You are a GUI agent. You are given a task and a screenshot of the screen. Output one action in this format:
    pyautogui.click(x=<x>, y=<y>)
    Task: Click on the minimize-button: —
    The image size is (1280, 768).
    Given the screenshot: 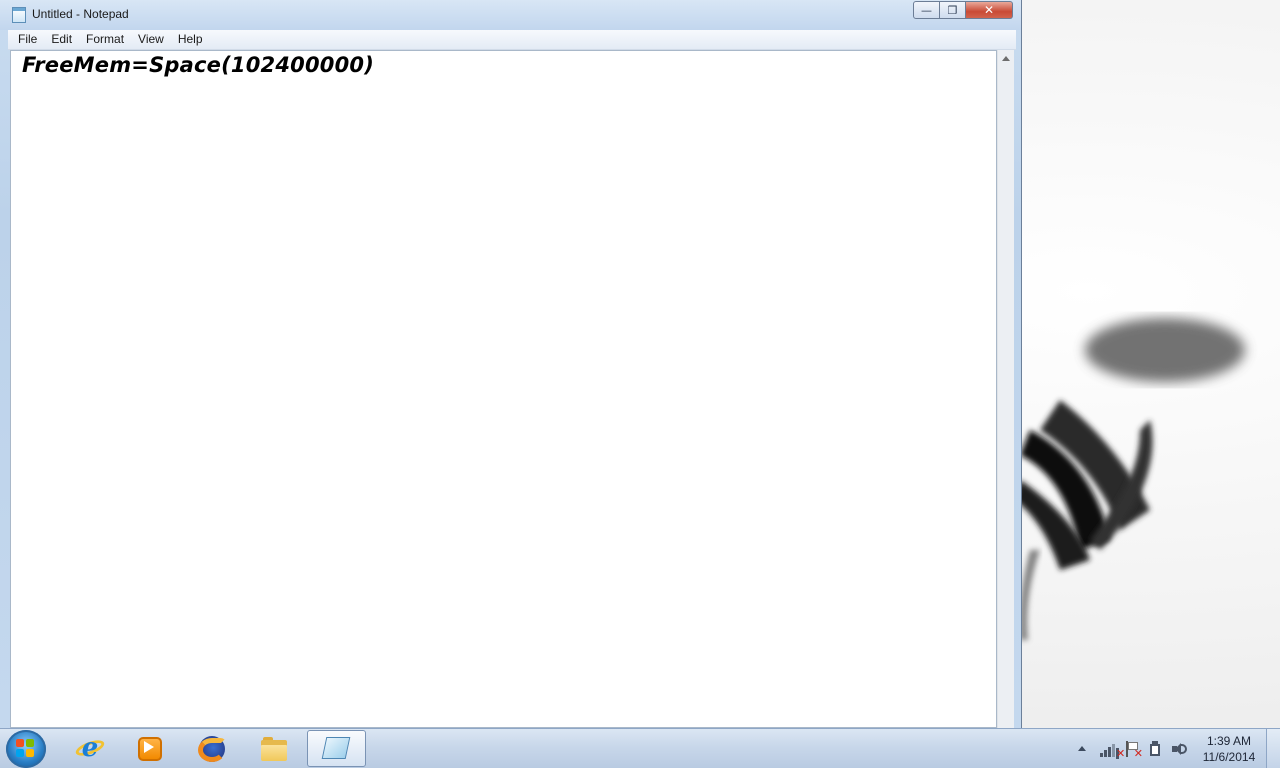 What is the action you would take?
    pyautogui.click(x=926, y=10)
    